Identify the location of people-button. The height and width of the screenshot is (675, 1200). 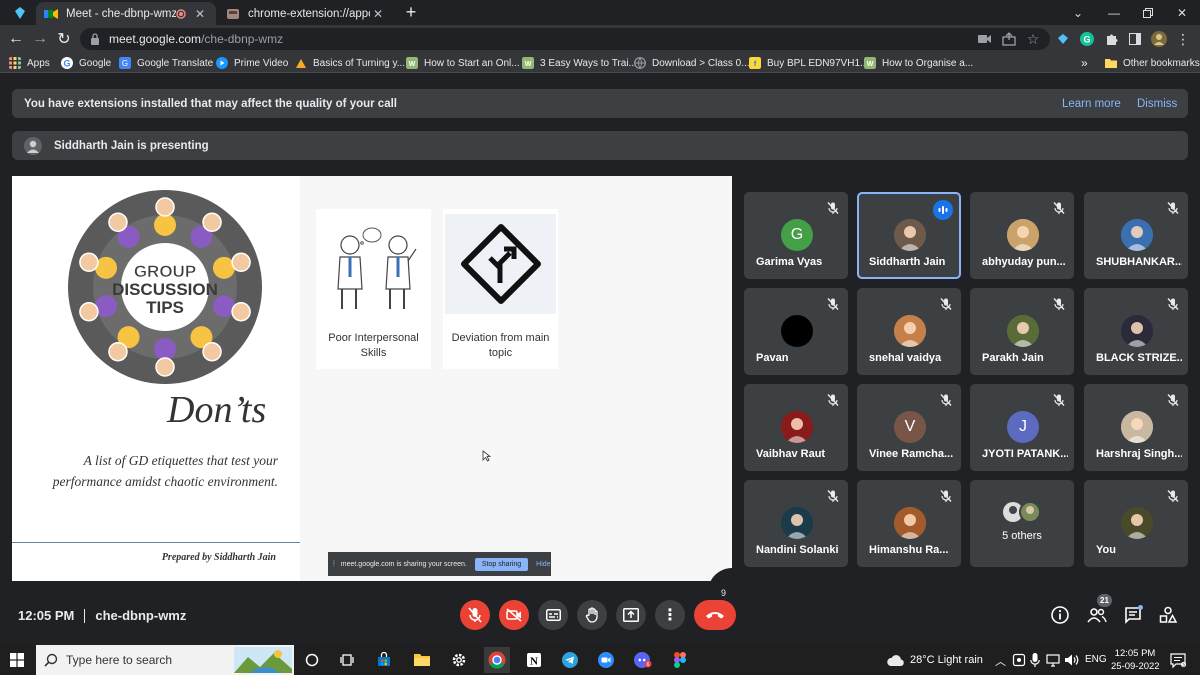
(1097, 615).